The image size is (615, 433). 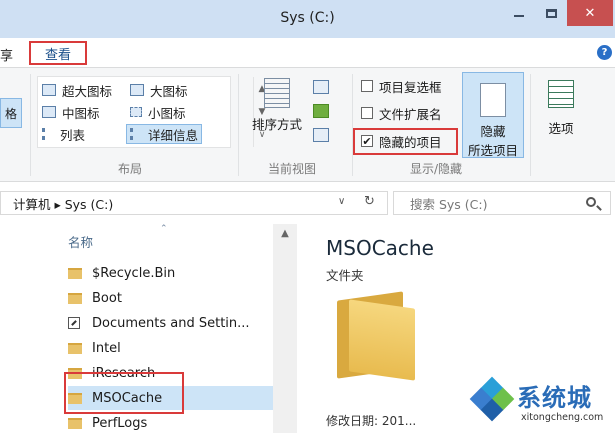 I want to click on search-icon, so click(x=591, y=202).